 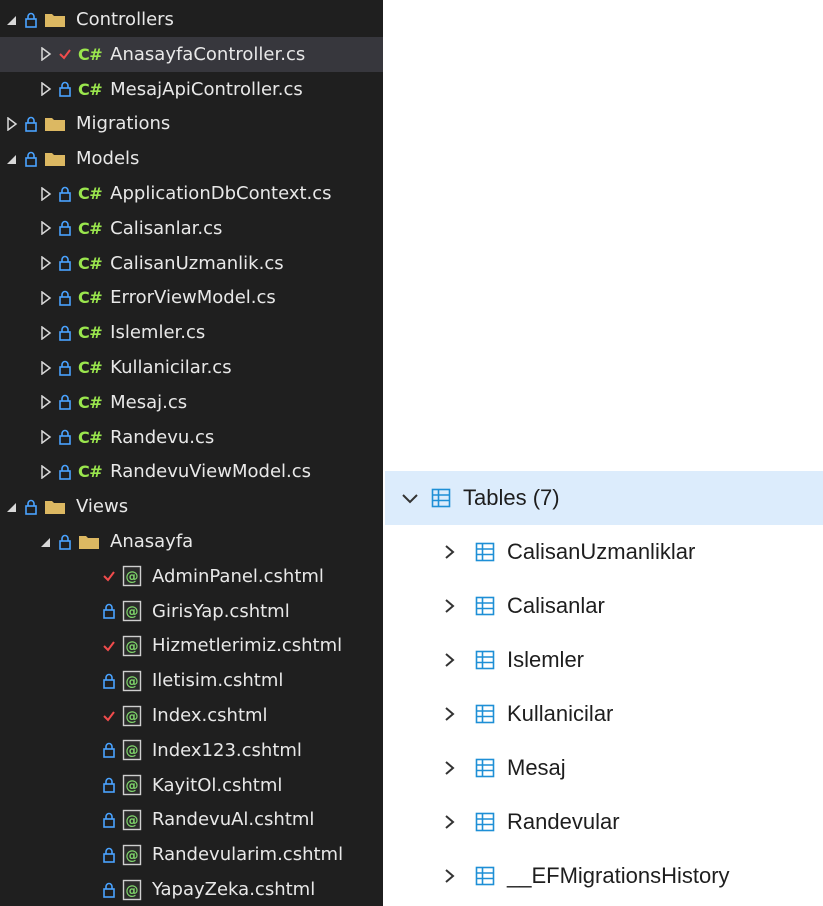 What do you see at coordinates (108, 159) in the screenshot?
I see `tree-item-label: Models` at bounding box center [108, 159].